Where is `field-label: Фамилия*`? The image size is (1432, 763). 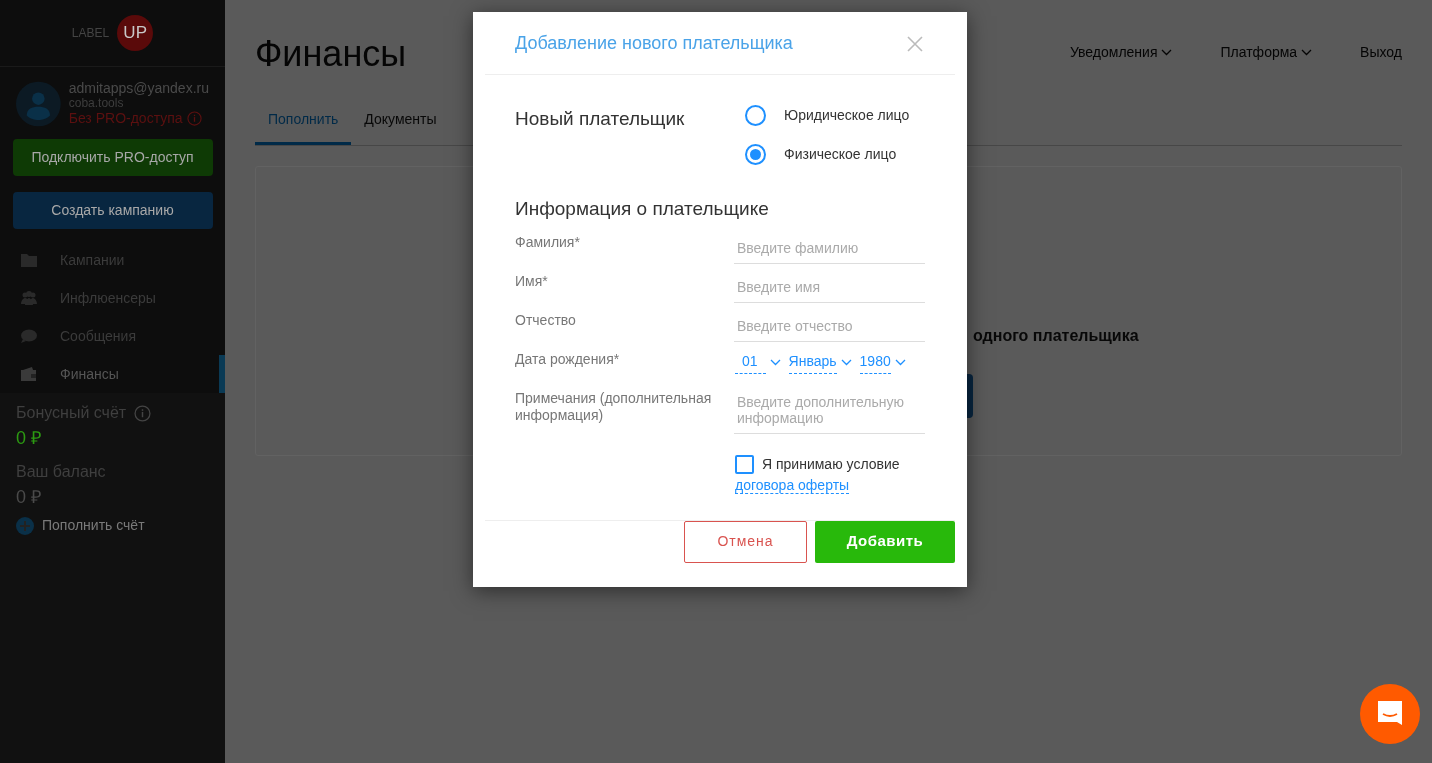
field-label: Фамилия* is located at coordinates (548, 242).